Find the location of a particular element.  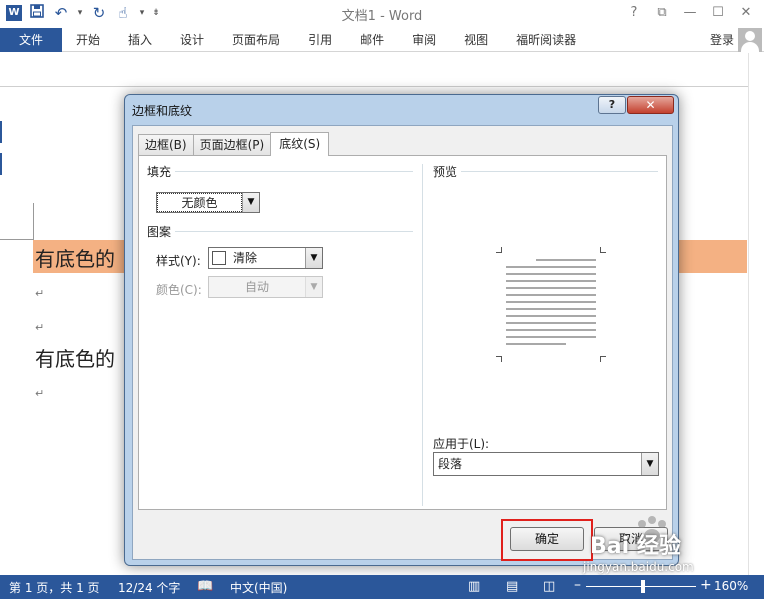

pattern-color-select: 自动 ▼ is located at coordinates (265, 287).